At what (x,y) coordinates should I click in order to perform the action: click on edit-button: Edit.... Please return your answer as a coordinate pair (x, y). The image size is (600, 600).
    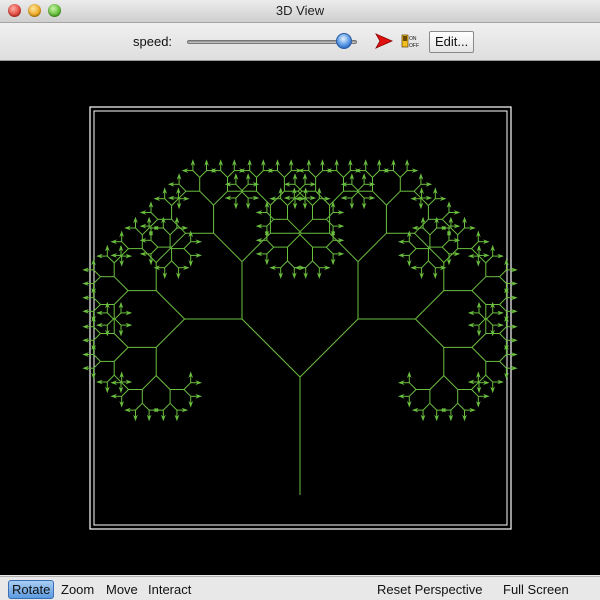
    Looking at the image, I should click on (452, 42).